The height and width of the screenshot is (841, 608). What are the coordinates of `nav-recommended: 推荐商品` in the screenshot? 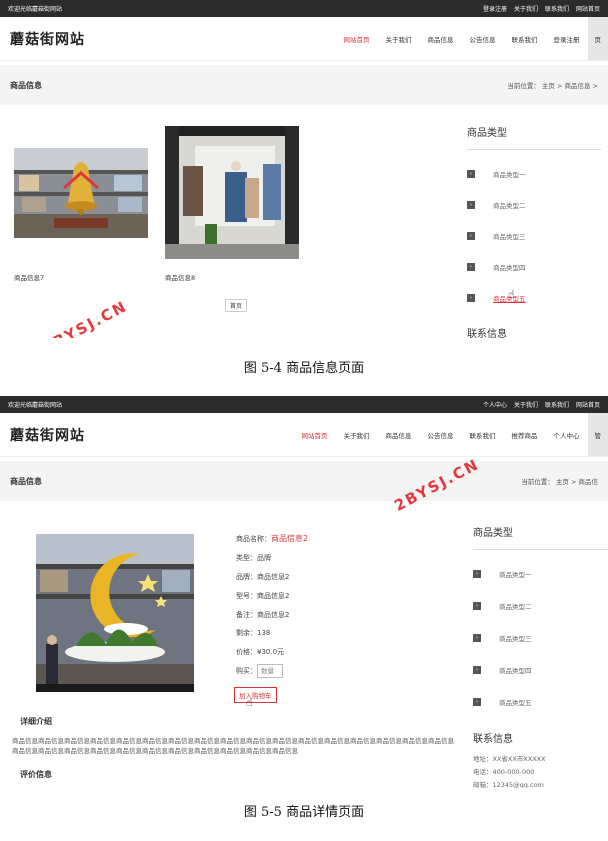 It's located at (525, 435).